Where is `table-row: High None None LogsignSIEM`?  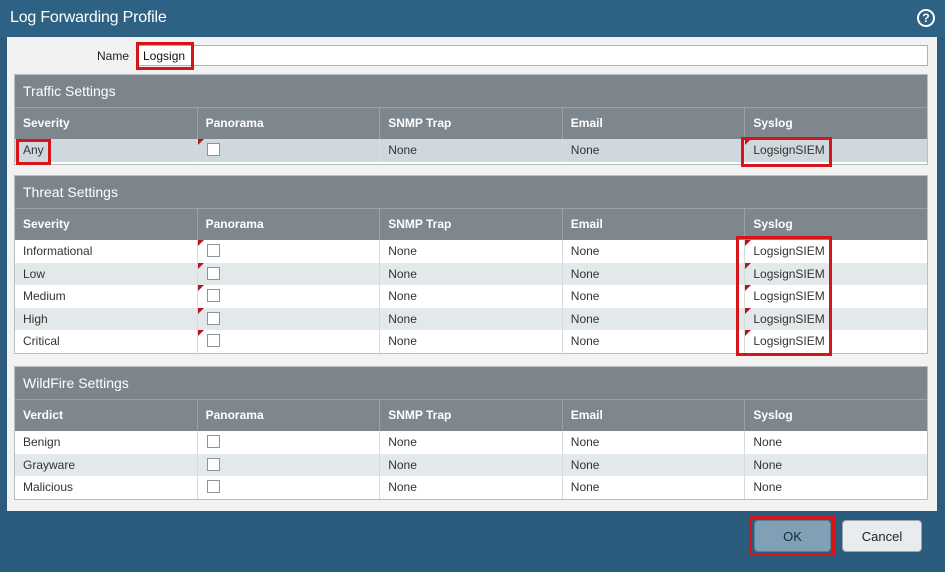
table-row: High None None LogsignSIEM is located at coordinates (471, 319).